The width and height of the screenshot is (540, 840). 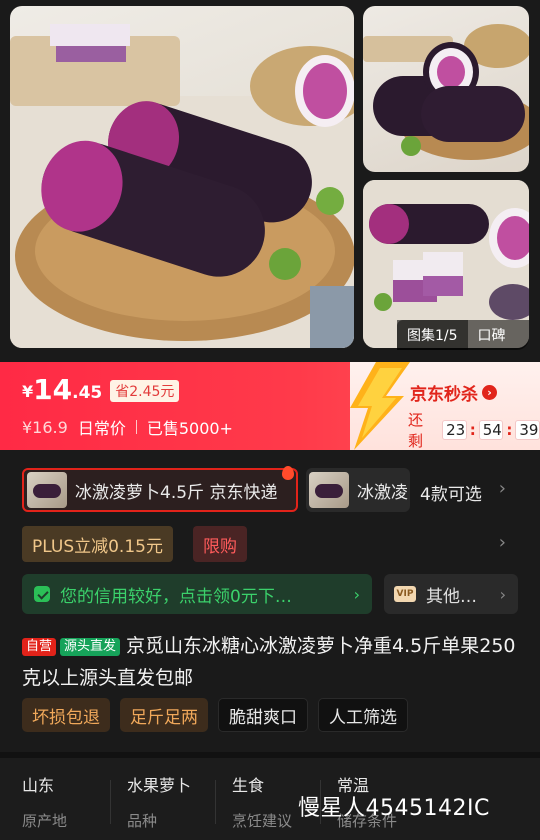 What do you see at coordinates (380, 406) in the screenshot?
I see `lightning-icon` at bounding box center [380, 406].